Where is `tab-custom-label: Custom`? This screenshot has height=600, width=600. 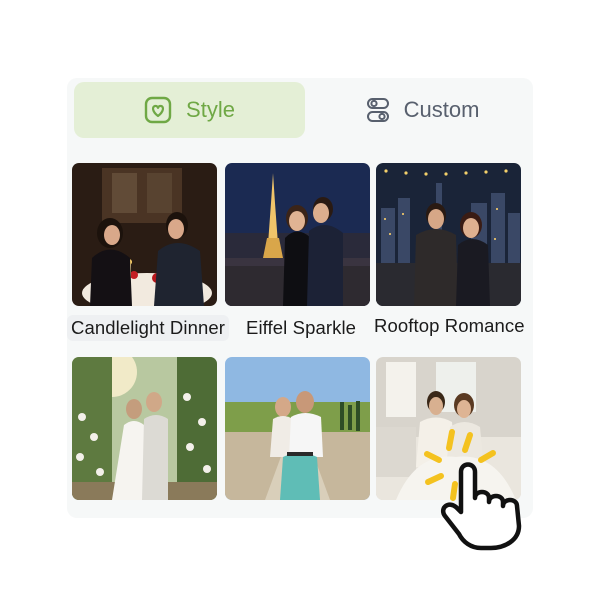
tab-custom-label: Custom is located at coordinates (441, 109).